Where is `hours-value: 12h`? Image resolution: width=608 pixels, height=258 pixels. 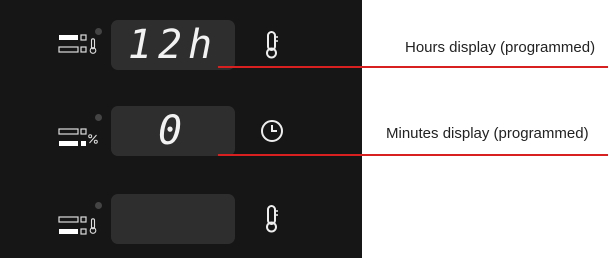
hours-value: 12h is located at coordinates (173, 45).